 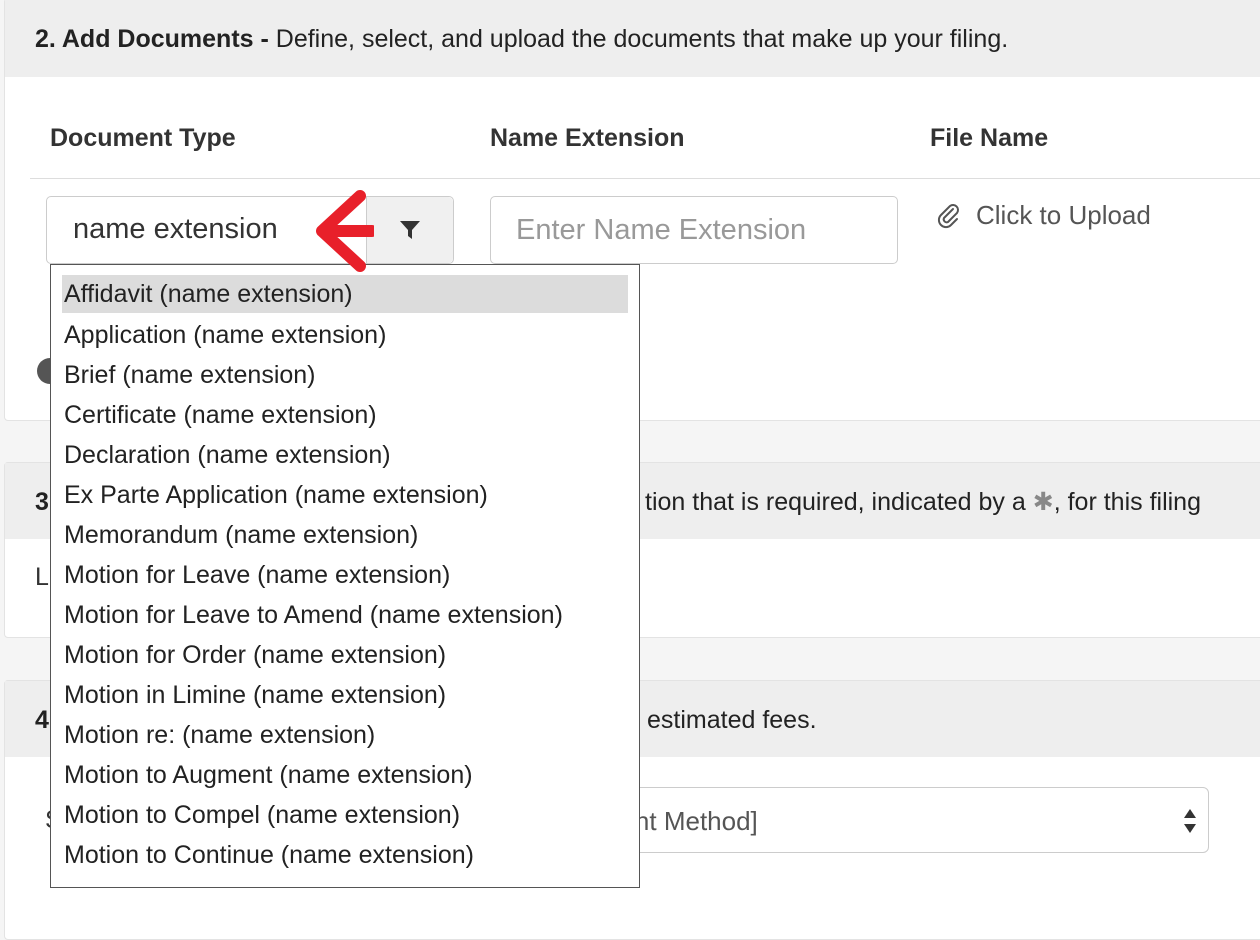 I want to click on header-divider, so click(x=645, y=178).